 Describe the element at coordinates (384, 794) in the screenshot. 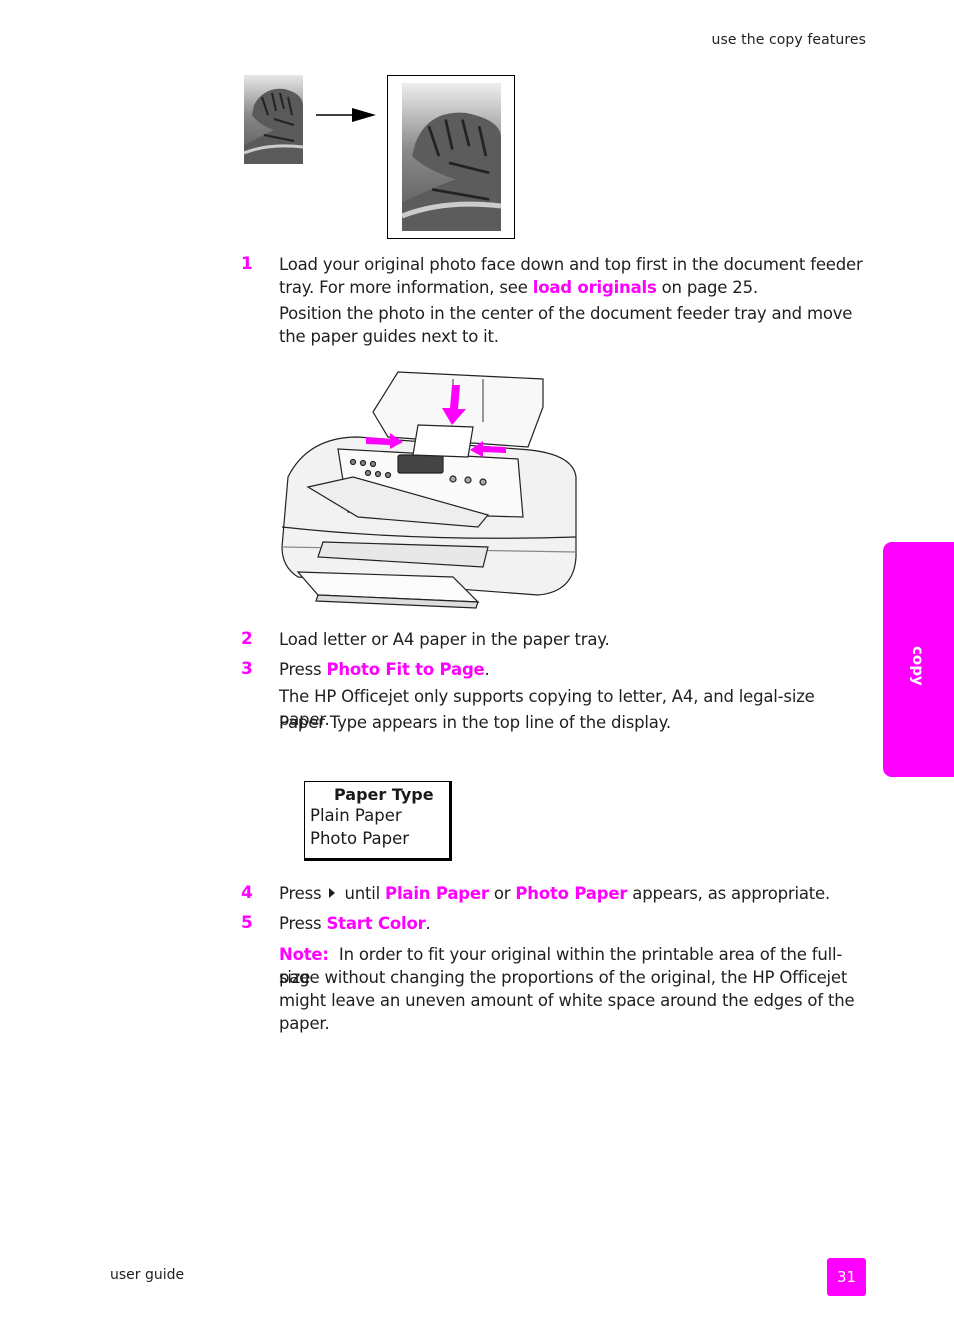

I see `display-title: Paper Type` at that location.